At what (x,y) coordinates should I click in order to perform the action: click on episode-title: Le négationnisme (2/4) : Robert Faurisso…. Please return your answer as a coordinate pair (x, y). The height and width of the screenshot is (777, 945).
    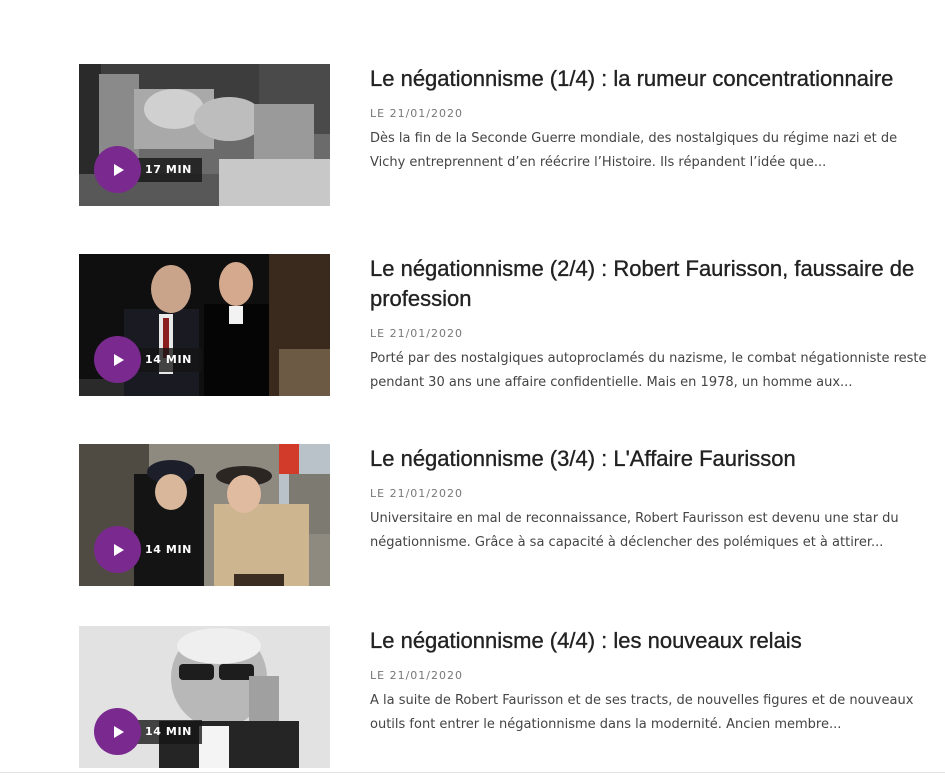
    Looking at the image, I should click on (649, 284).